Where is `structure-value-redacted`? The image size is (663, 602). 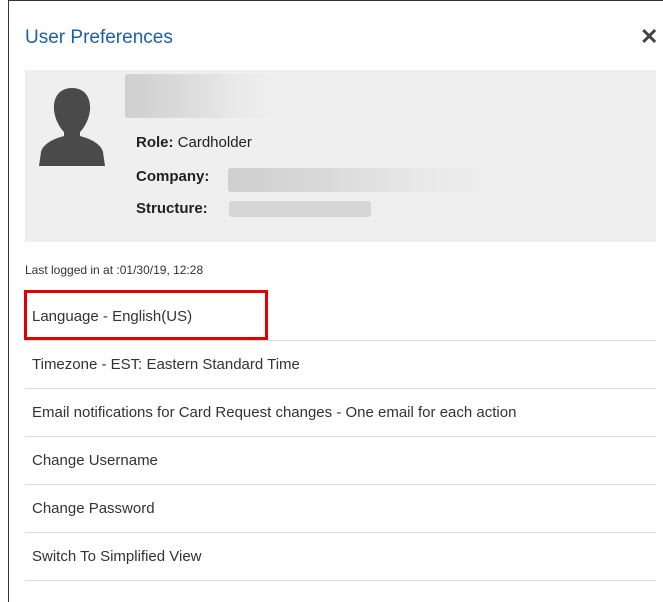
structure-value-redacted is located at coordinates (300, 209).